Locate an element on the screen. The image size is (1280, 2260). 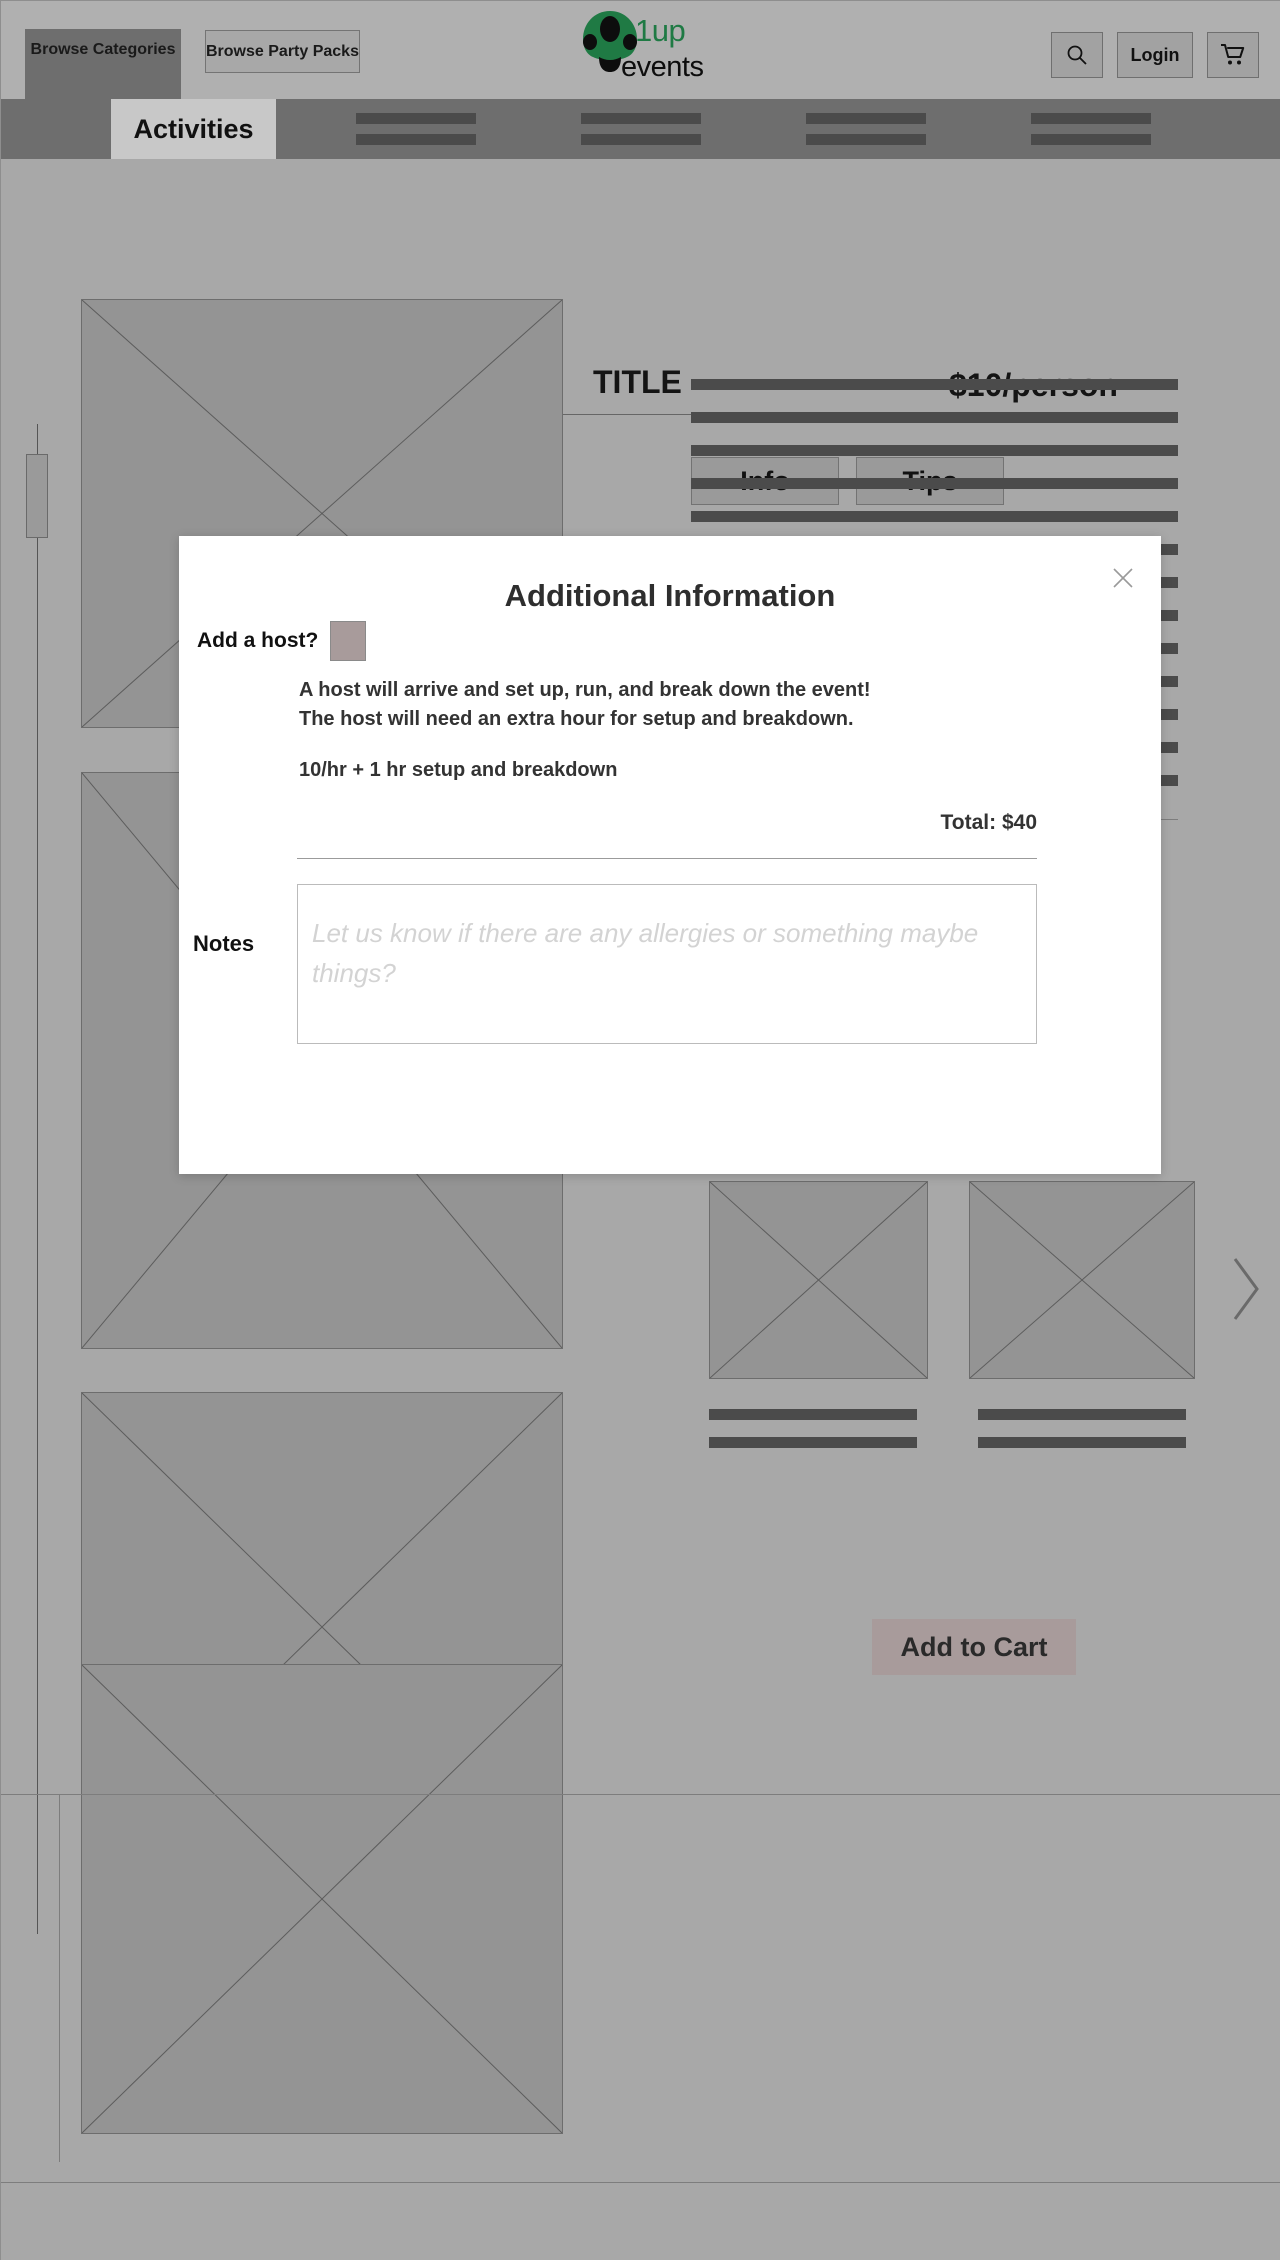
main-navbar: Activities is located at coordinates (640, 129).